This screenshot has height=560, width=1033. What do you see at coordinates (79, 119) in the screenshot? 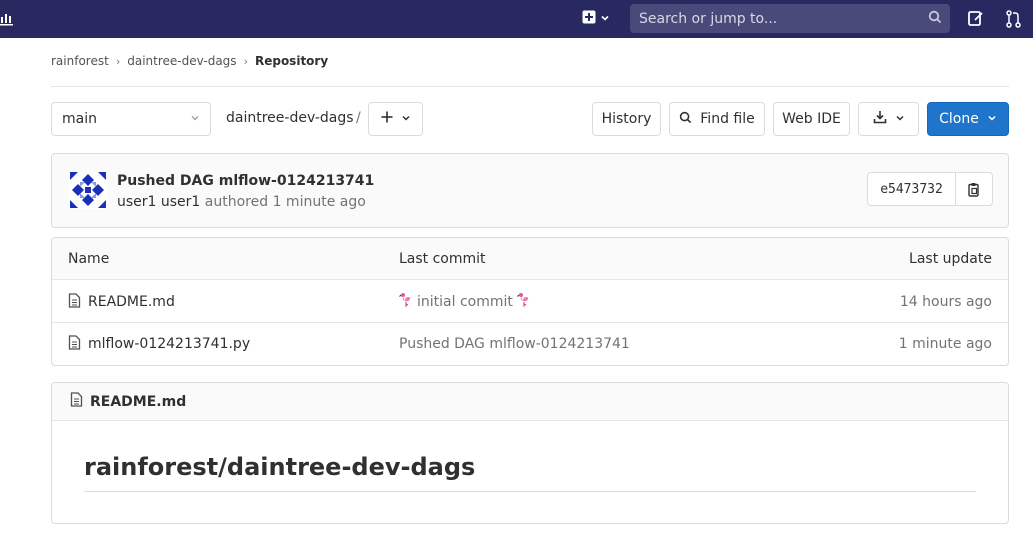
I see `branch-name: main` at bounding box center [79, 119].